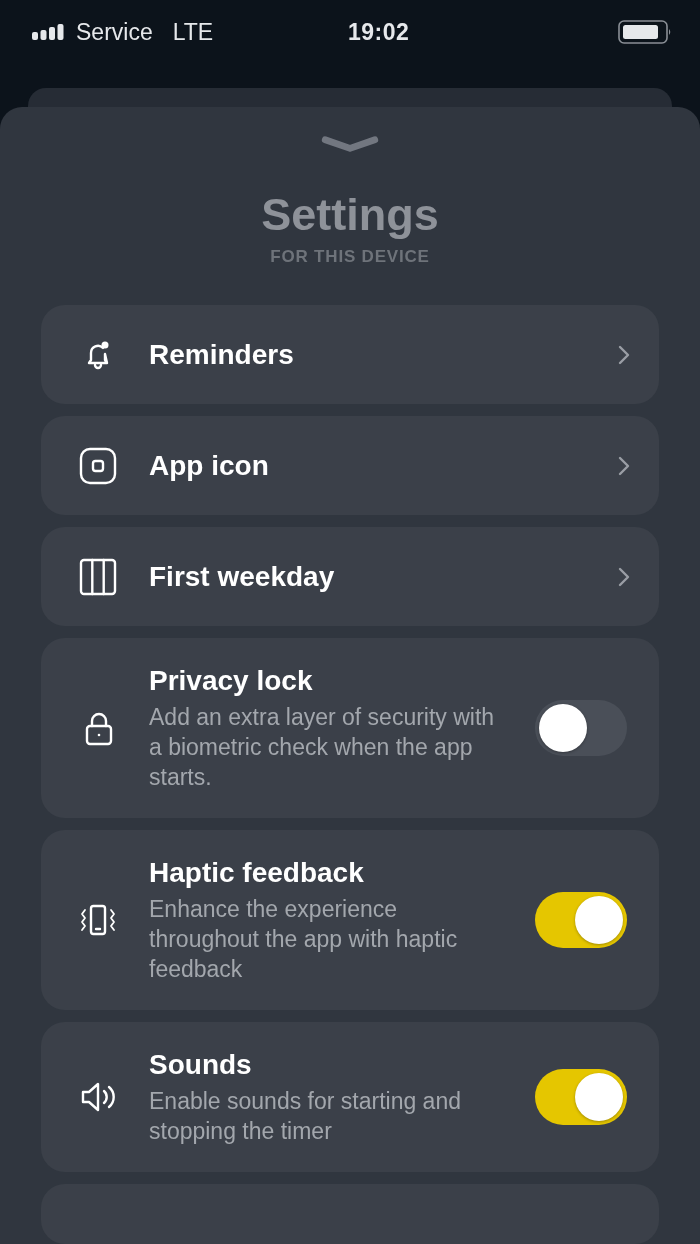 This screenshot has width=700, height=1244. Describe the element at coordinates (257, 873) in the screenshot. I see `setting-label: Haptic feedback` at that location.